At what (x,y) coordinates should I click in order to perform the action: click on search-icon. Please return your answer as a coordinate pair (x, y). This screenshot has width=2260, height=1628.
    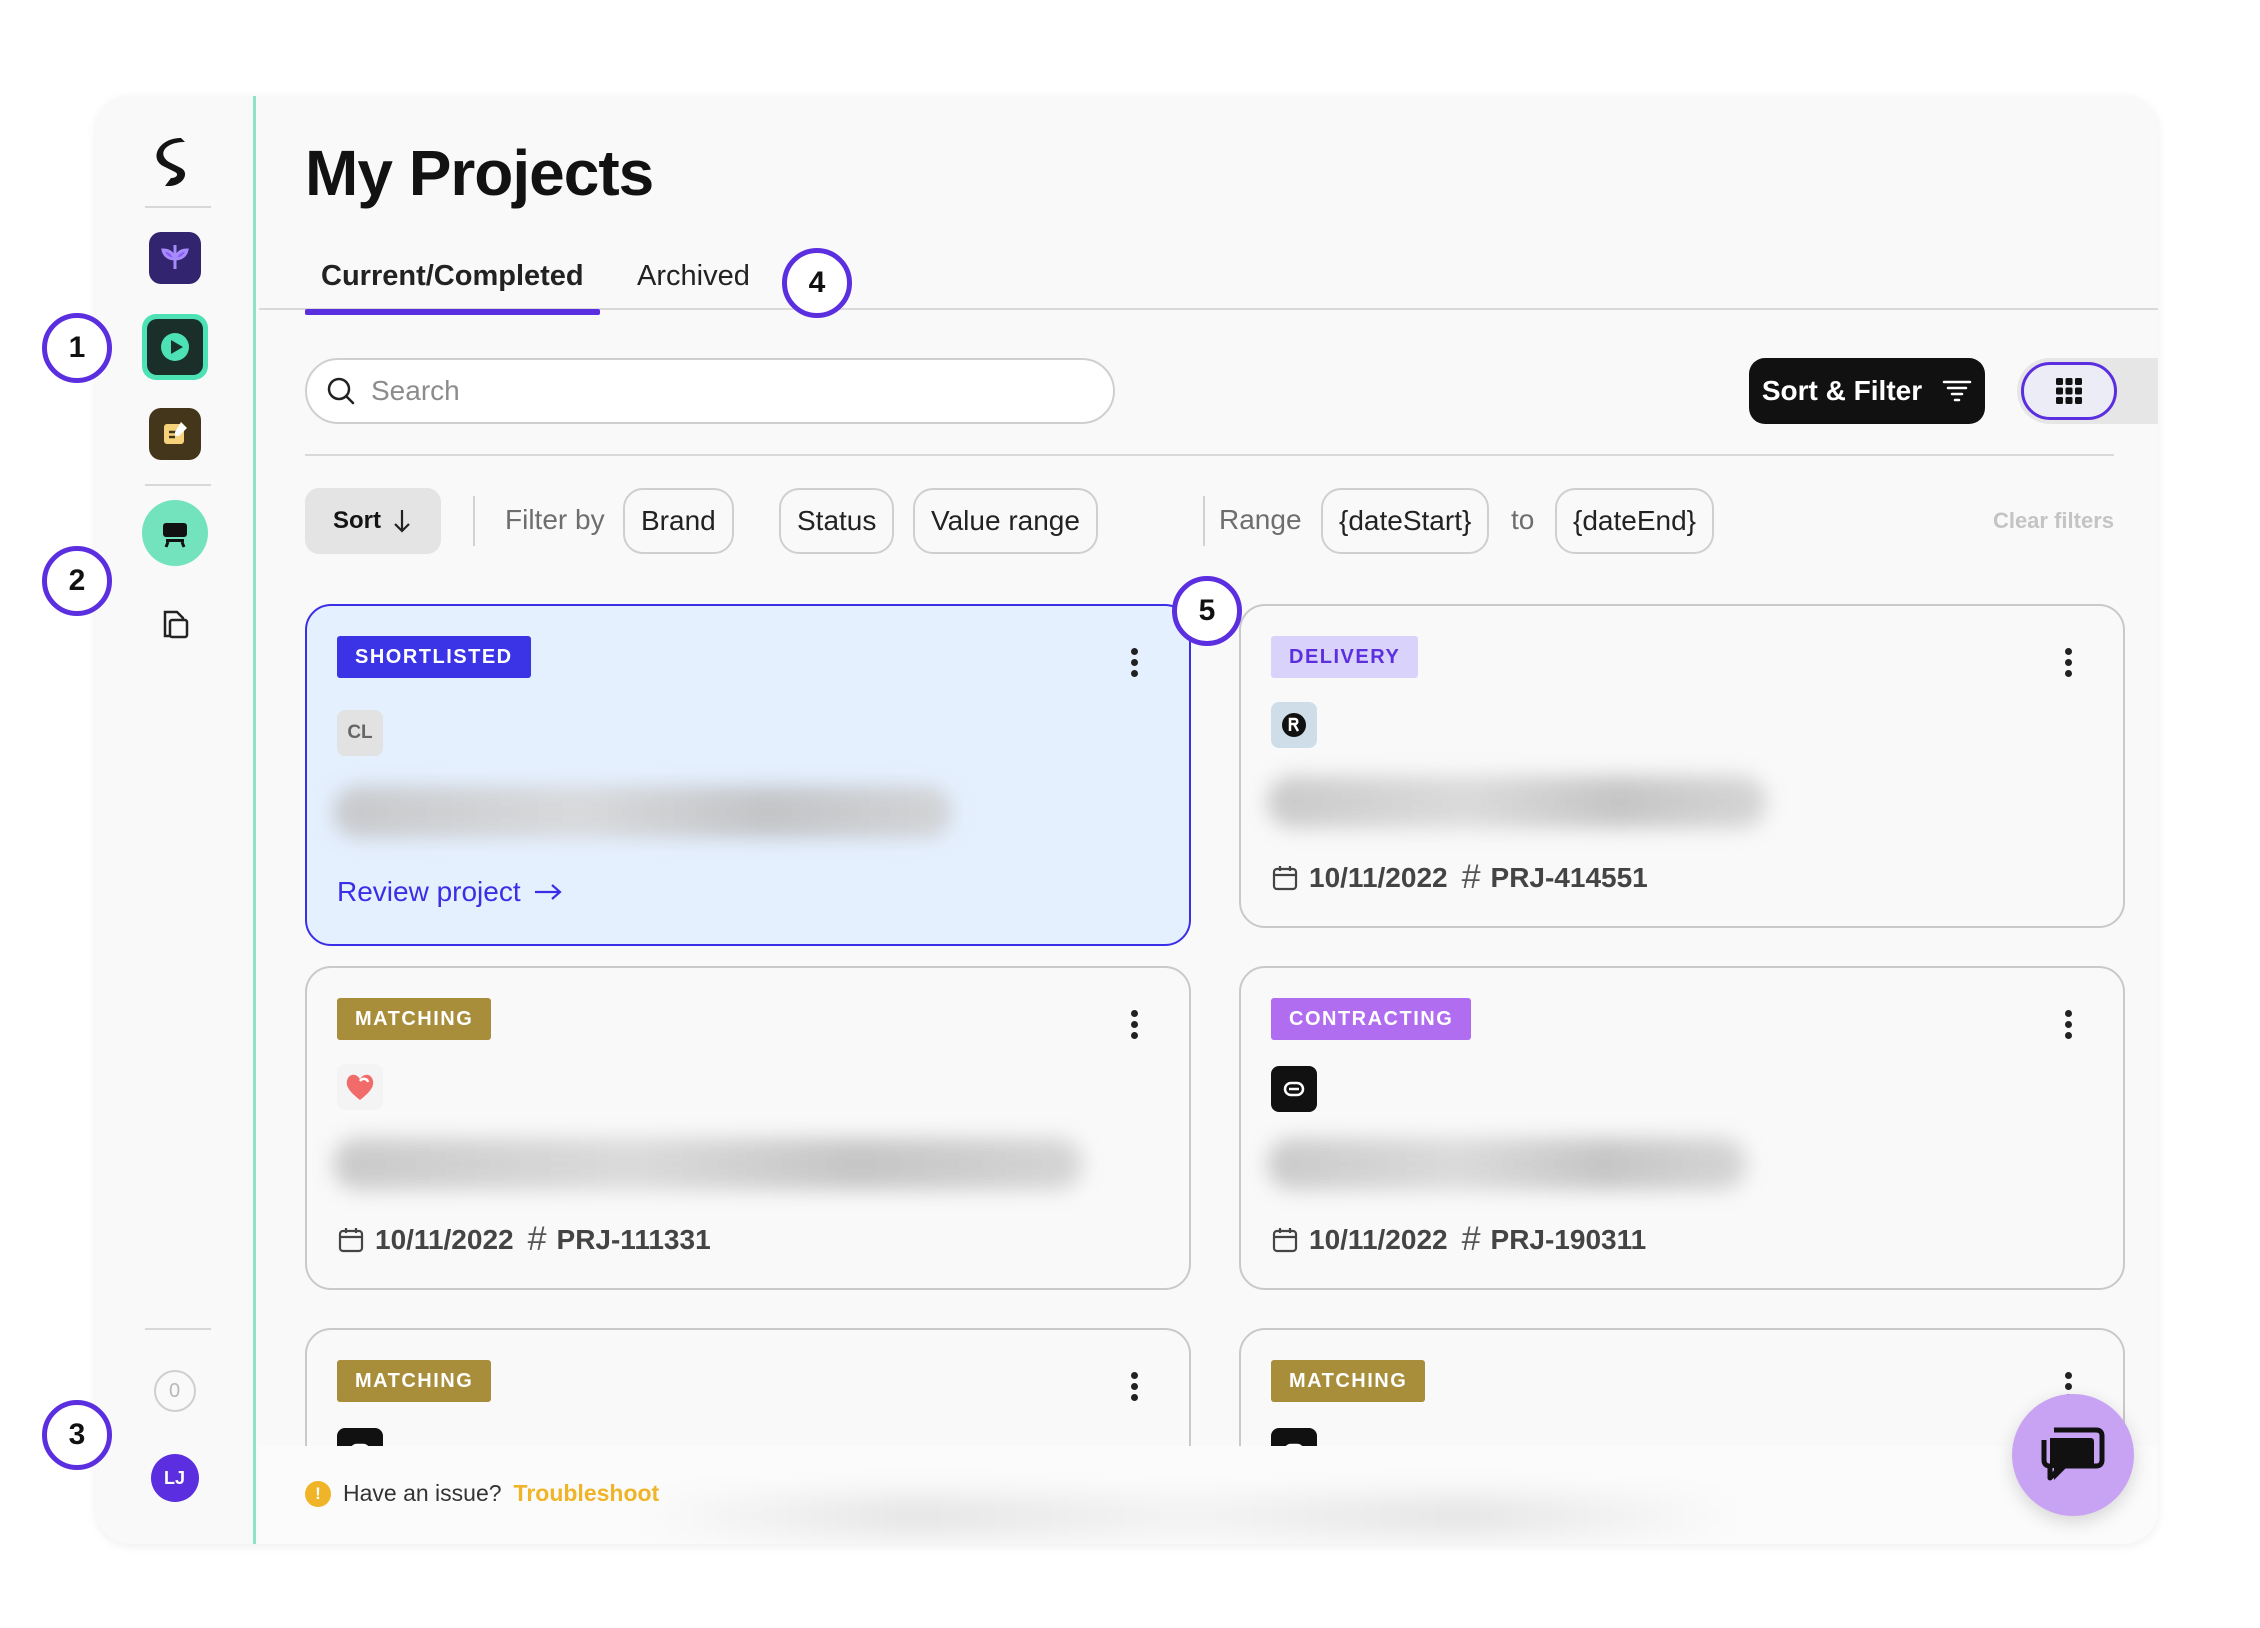
    Looking at the image, I should click on (341, 391).